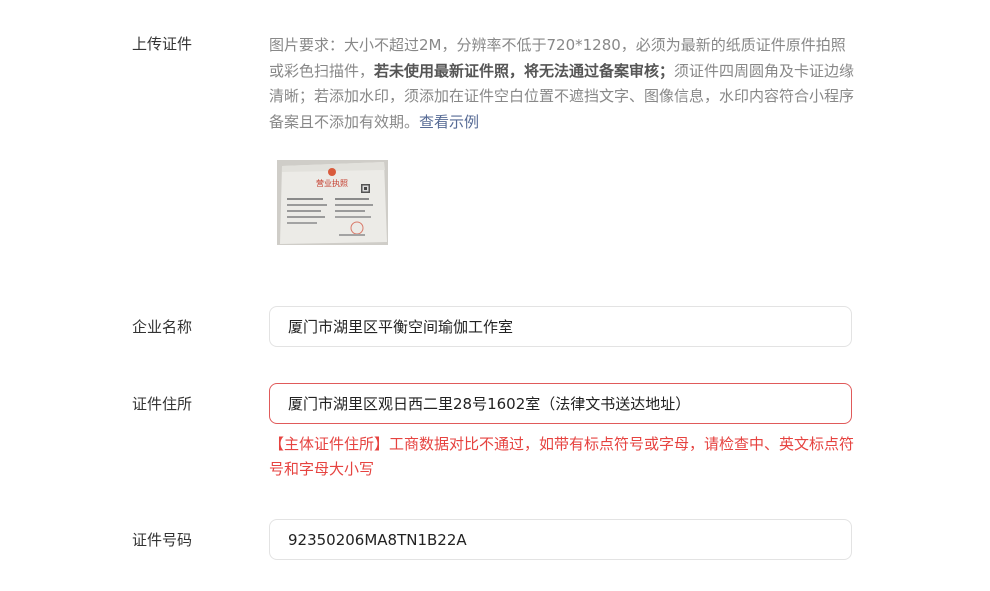  What do you see at coordinates (332, 183) in the screenshot?
I see `license-thumb-title: 营业执照` at bounding box center [332, 183].